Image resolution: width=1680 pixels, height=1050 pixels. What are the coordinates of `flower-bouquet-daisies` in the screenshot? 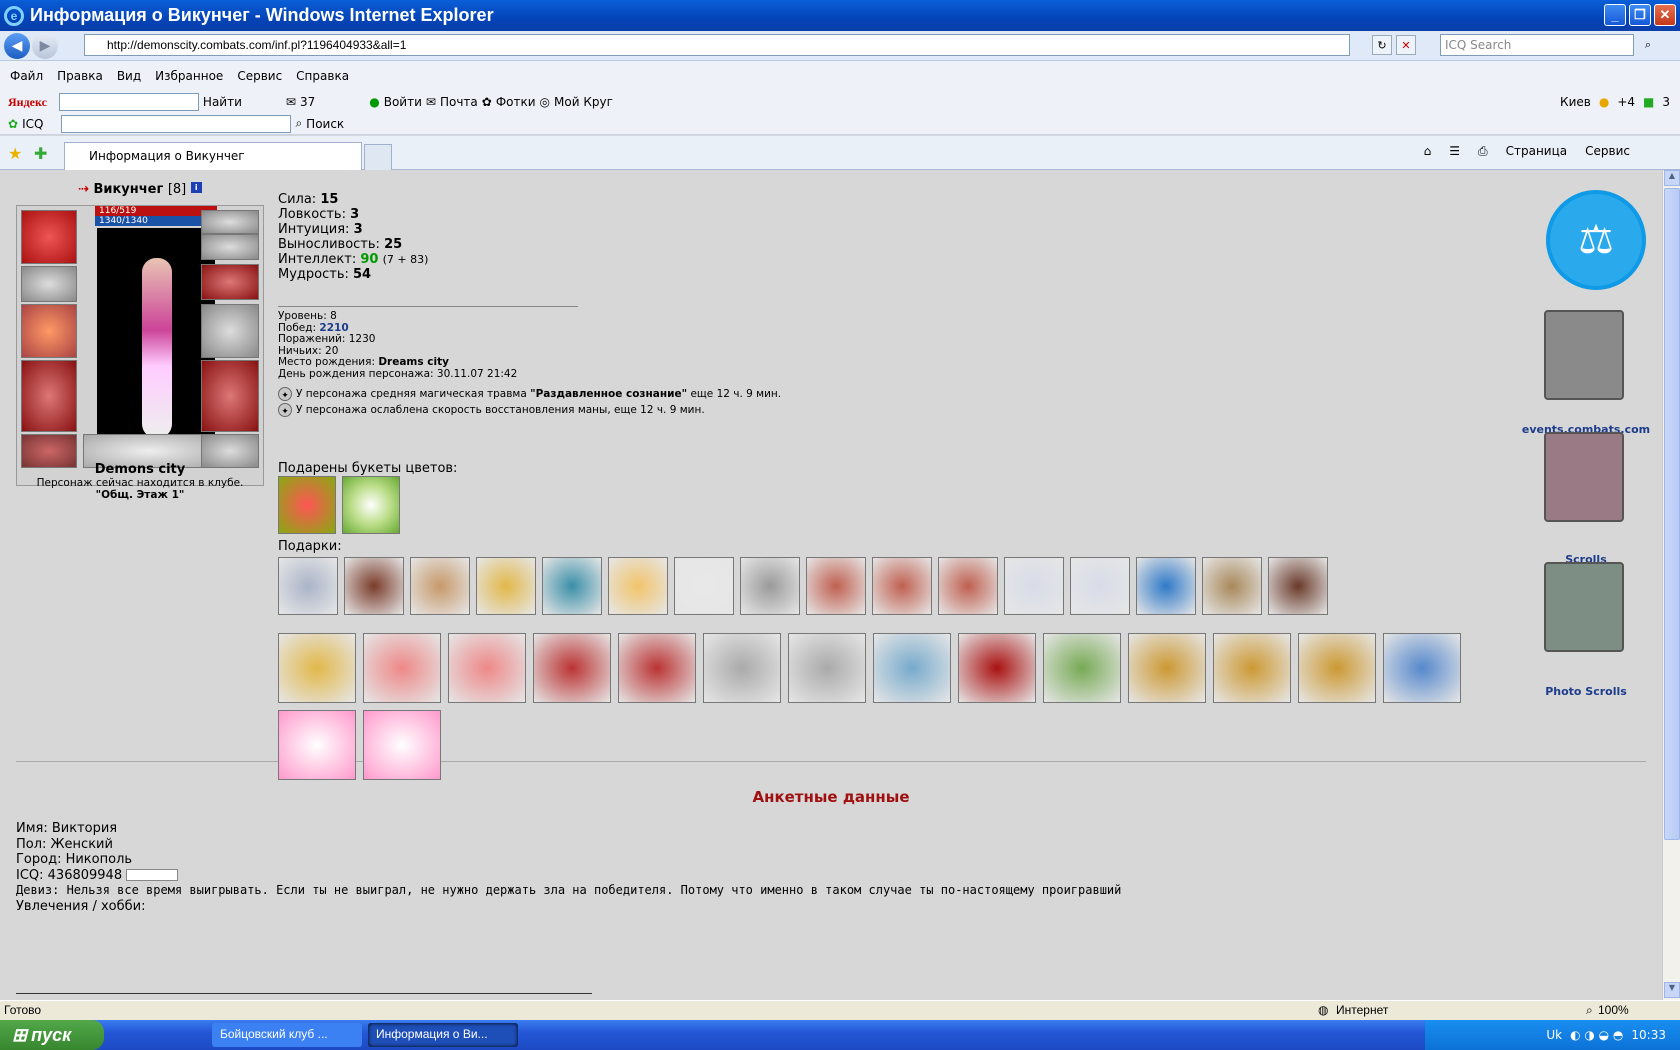 It's located at (371, 505).